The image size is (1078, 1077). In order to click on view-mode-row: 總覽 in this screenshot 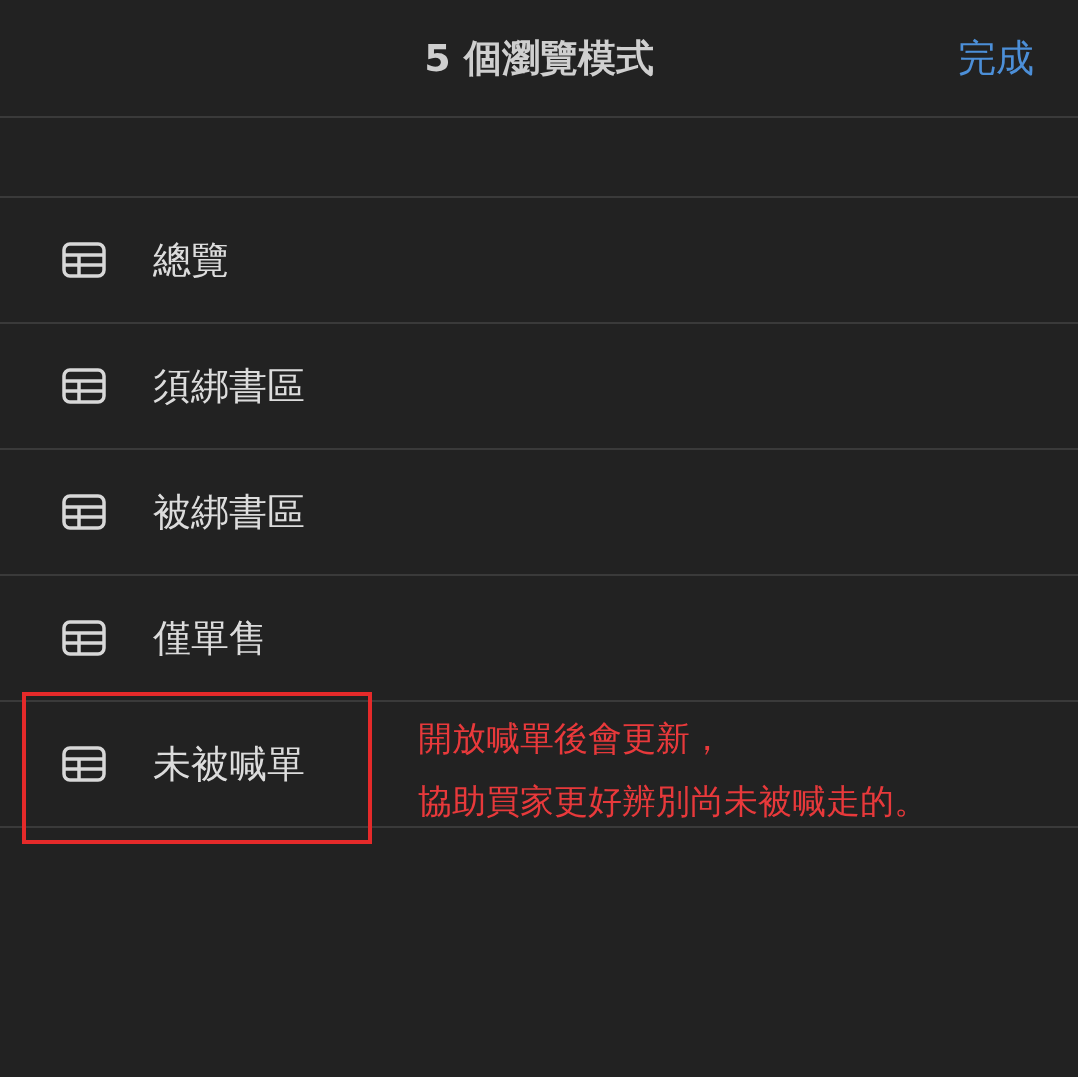, I will do `click(180, 260)`.